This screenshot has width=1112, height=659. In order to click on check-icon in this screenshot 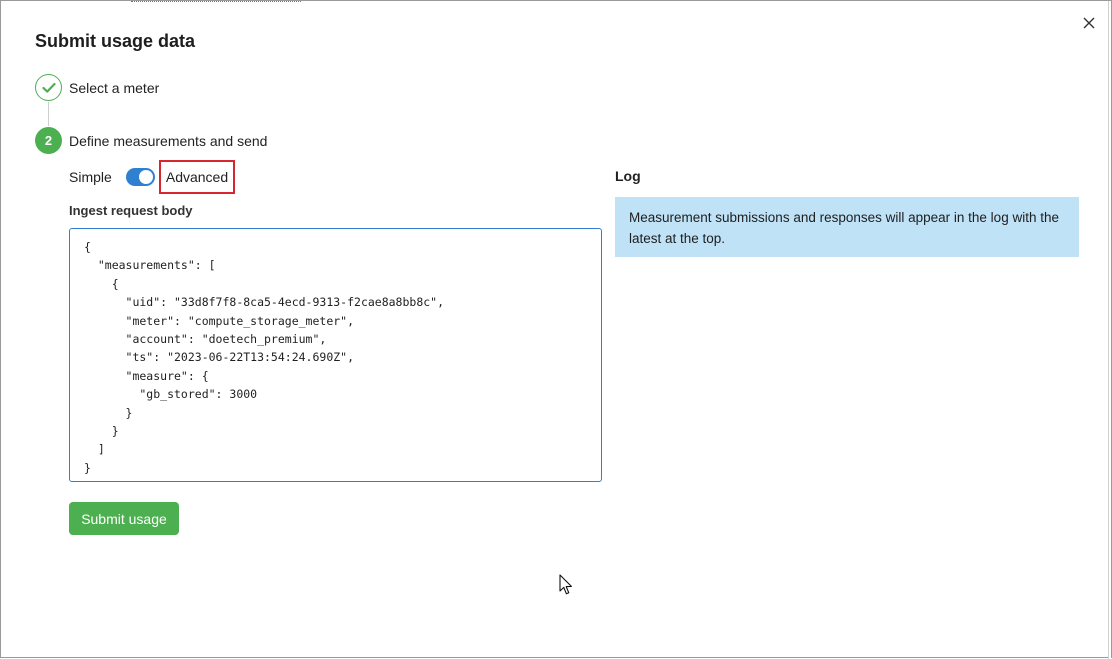, I will do `click(48, 87)`.